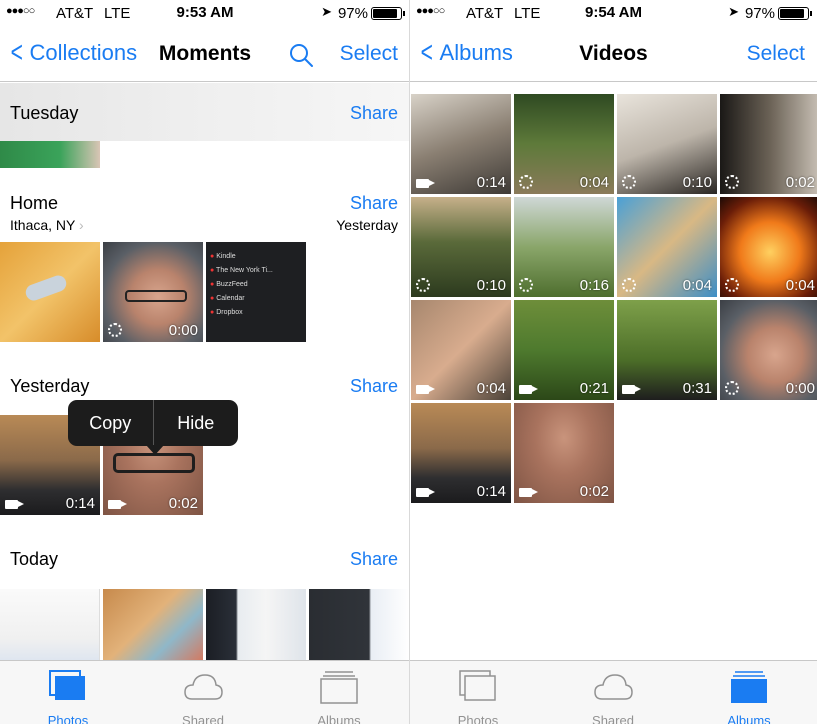 The image size is (817, 724). What do you see at coordinates (367, 225) in the screenshot?
I see `moment-date: Yesterday` at bounding box center [367, 225].